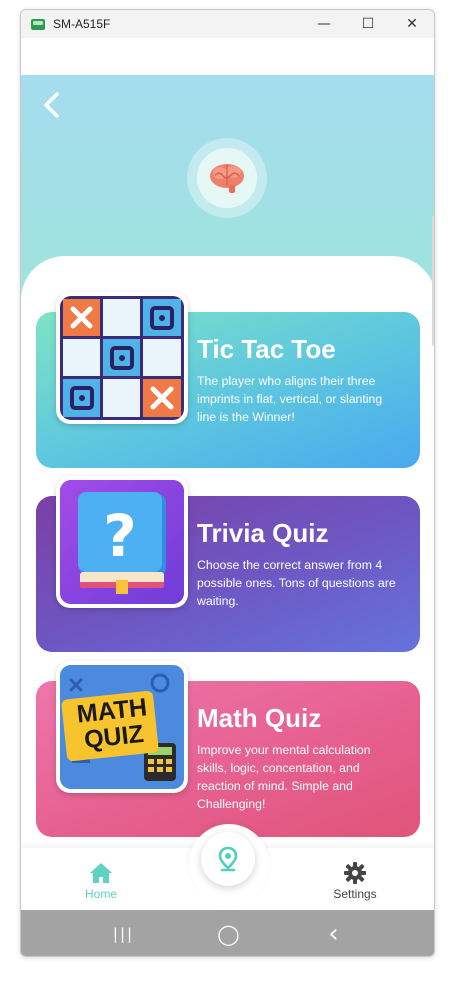 This screenshot has width=455, height=983. Describe the element at coordinates (38, 24) in the screenshot. I see `phone-app-icon` at that location.